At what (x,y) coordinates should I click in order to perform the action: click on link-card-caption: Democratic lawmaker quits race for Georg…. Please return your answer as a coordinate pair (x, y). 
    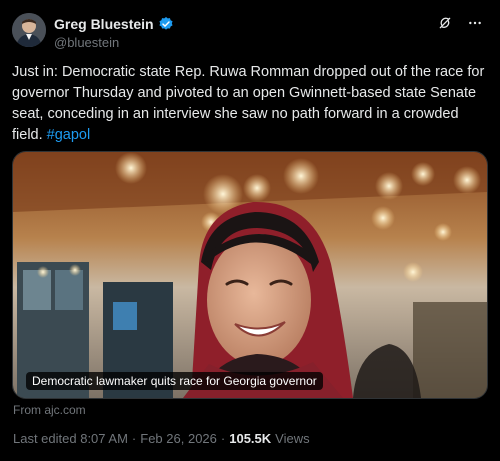
    Looking at the image, I should click on (174, 381).